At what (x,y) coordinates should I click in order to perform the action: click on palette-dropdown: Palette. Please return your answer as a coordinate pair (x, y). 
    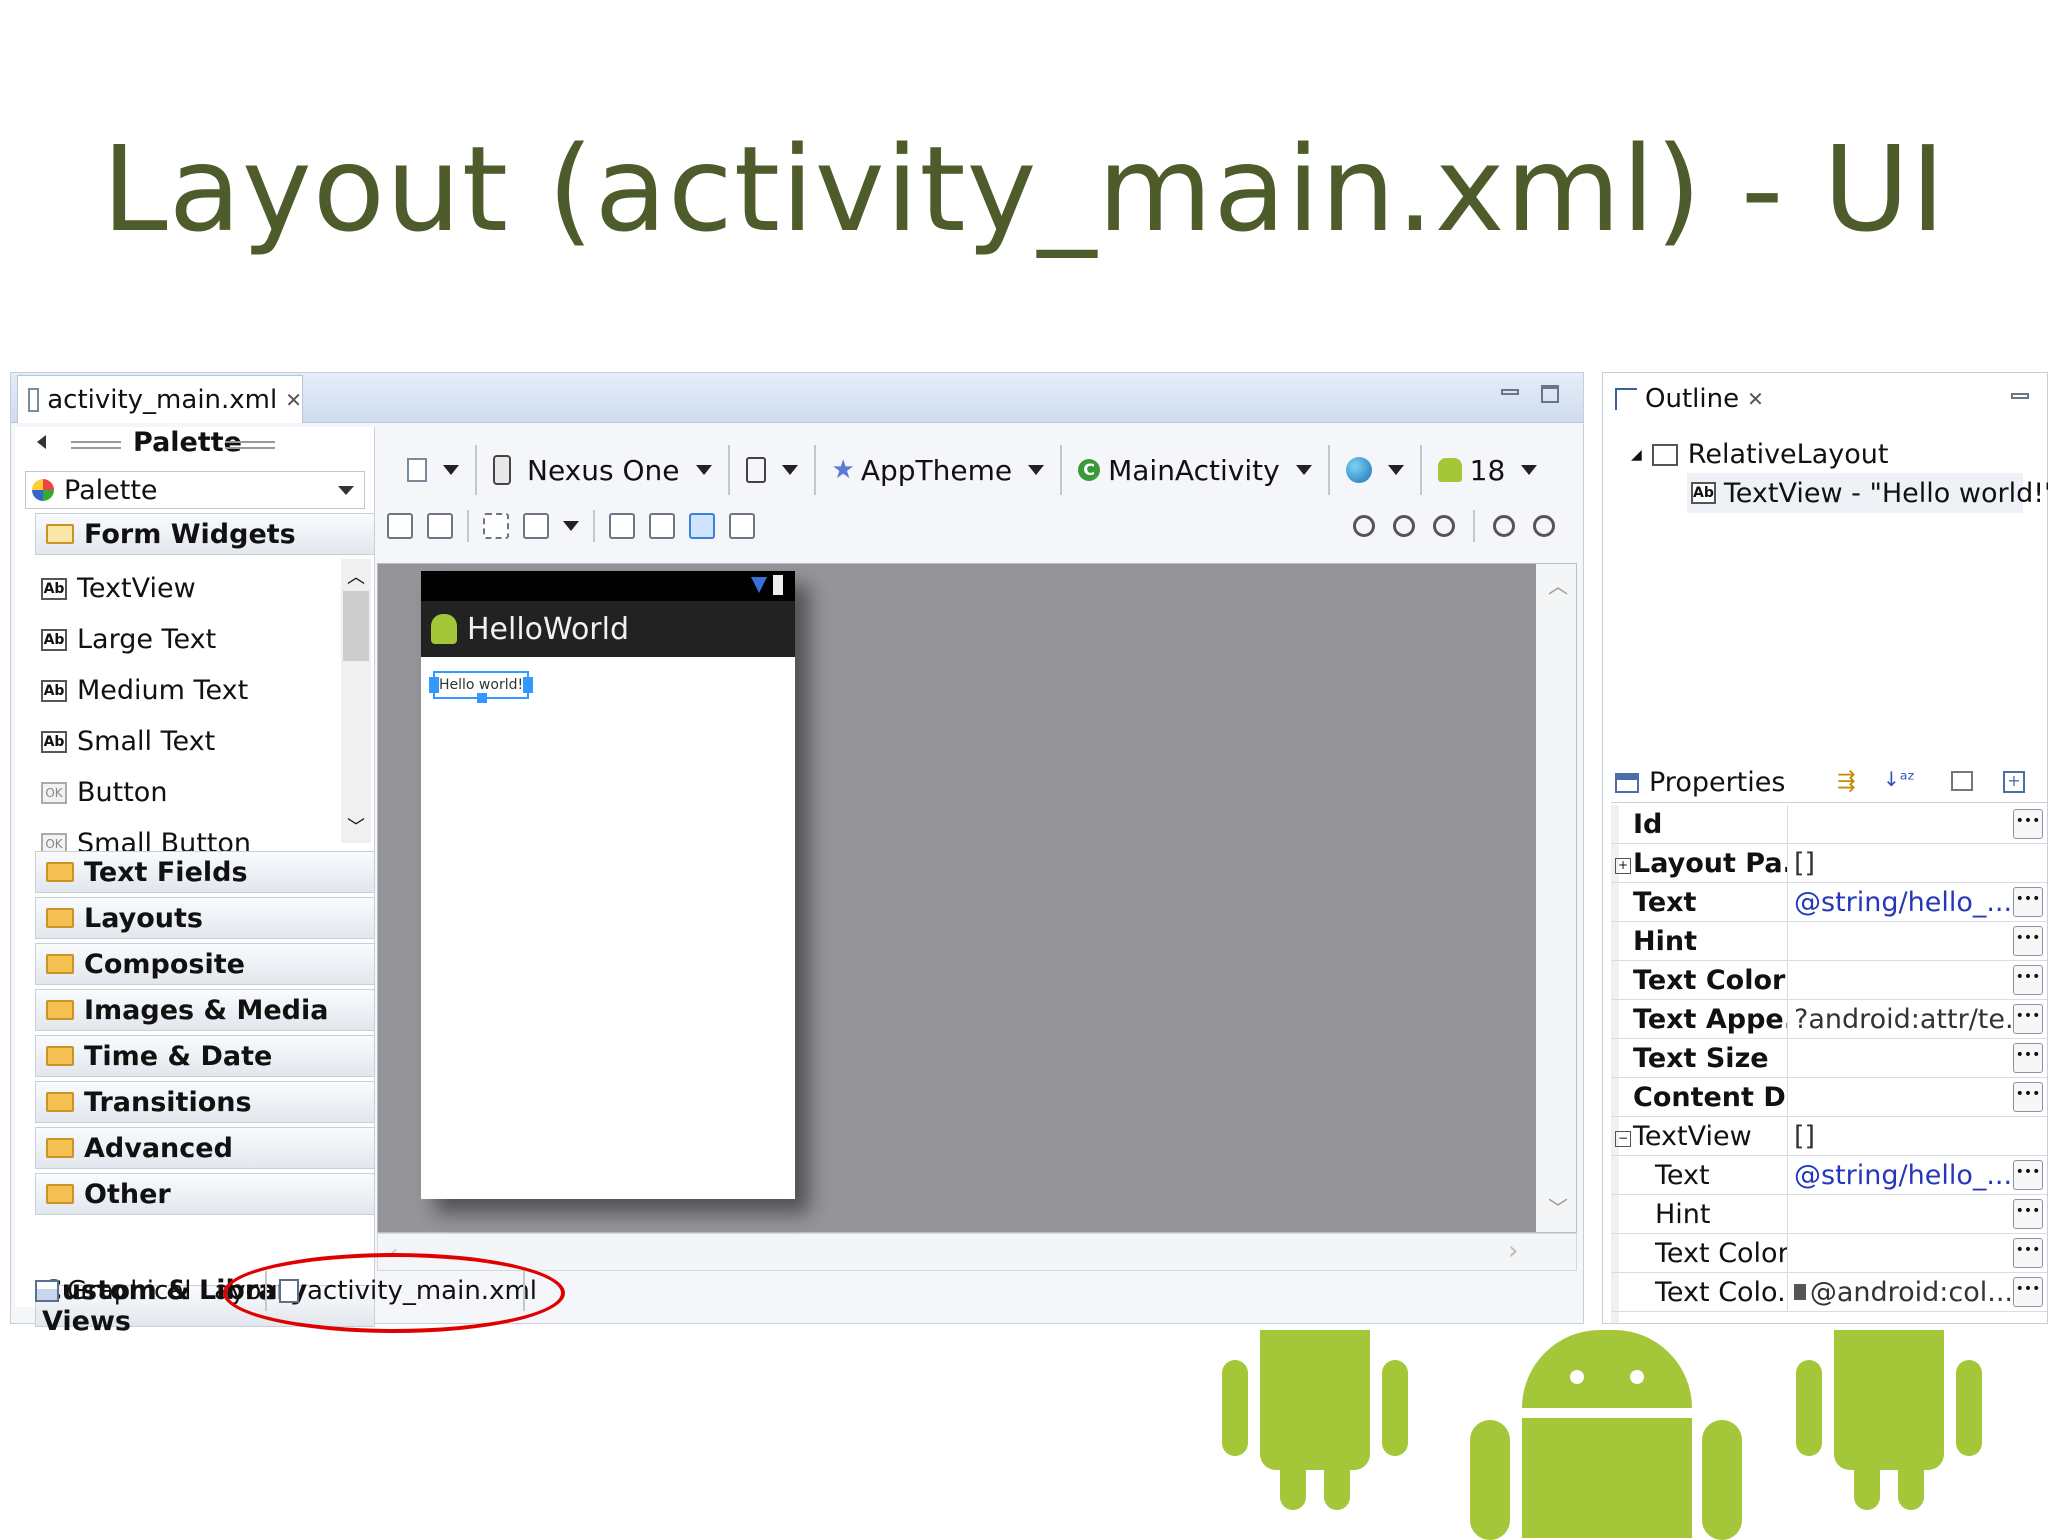
    Looking at the image, I should click on (195, 490).